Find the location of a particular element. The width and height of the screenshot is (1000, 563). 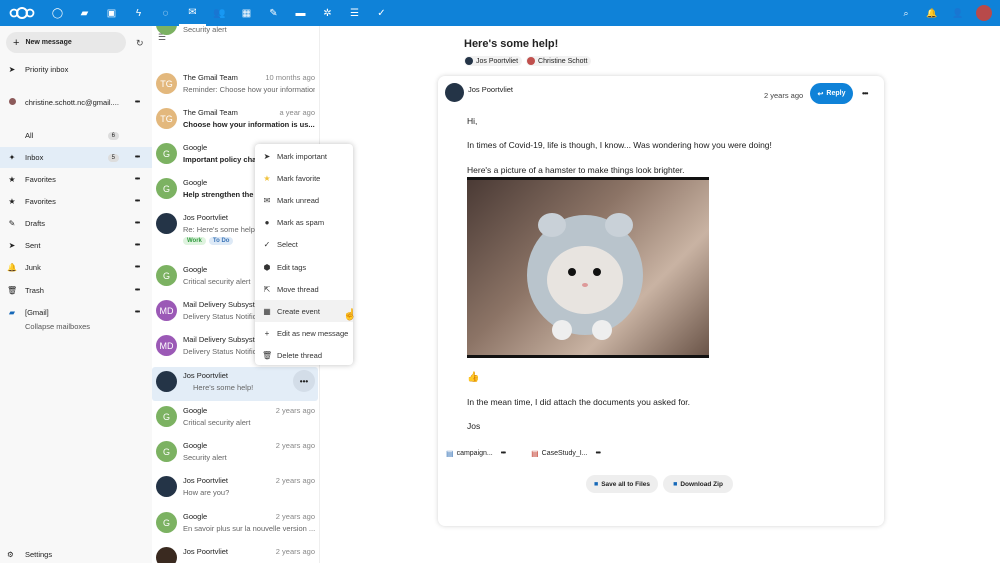

done-icon: ✓ is located at coordinates (381, 13).